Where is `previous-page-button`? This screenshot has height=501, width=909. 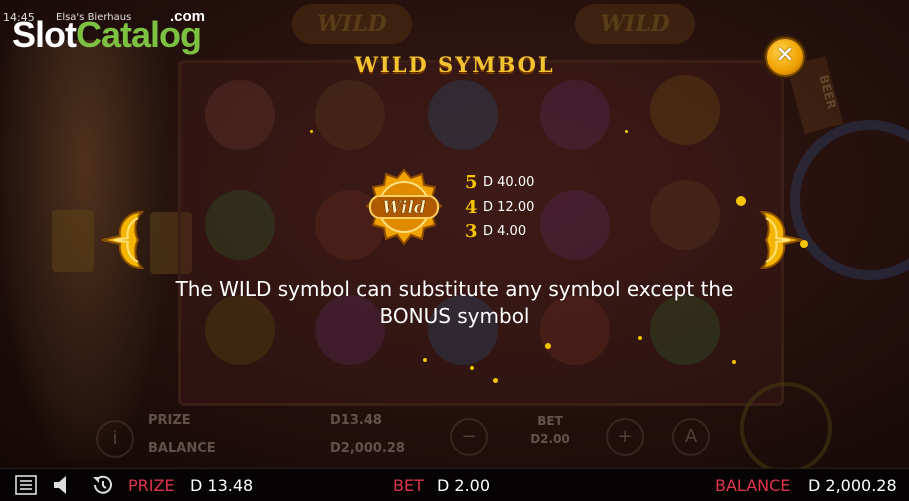 previous-page-button is located at coordinates (122, 240).